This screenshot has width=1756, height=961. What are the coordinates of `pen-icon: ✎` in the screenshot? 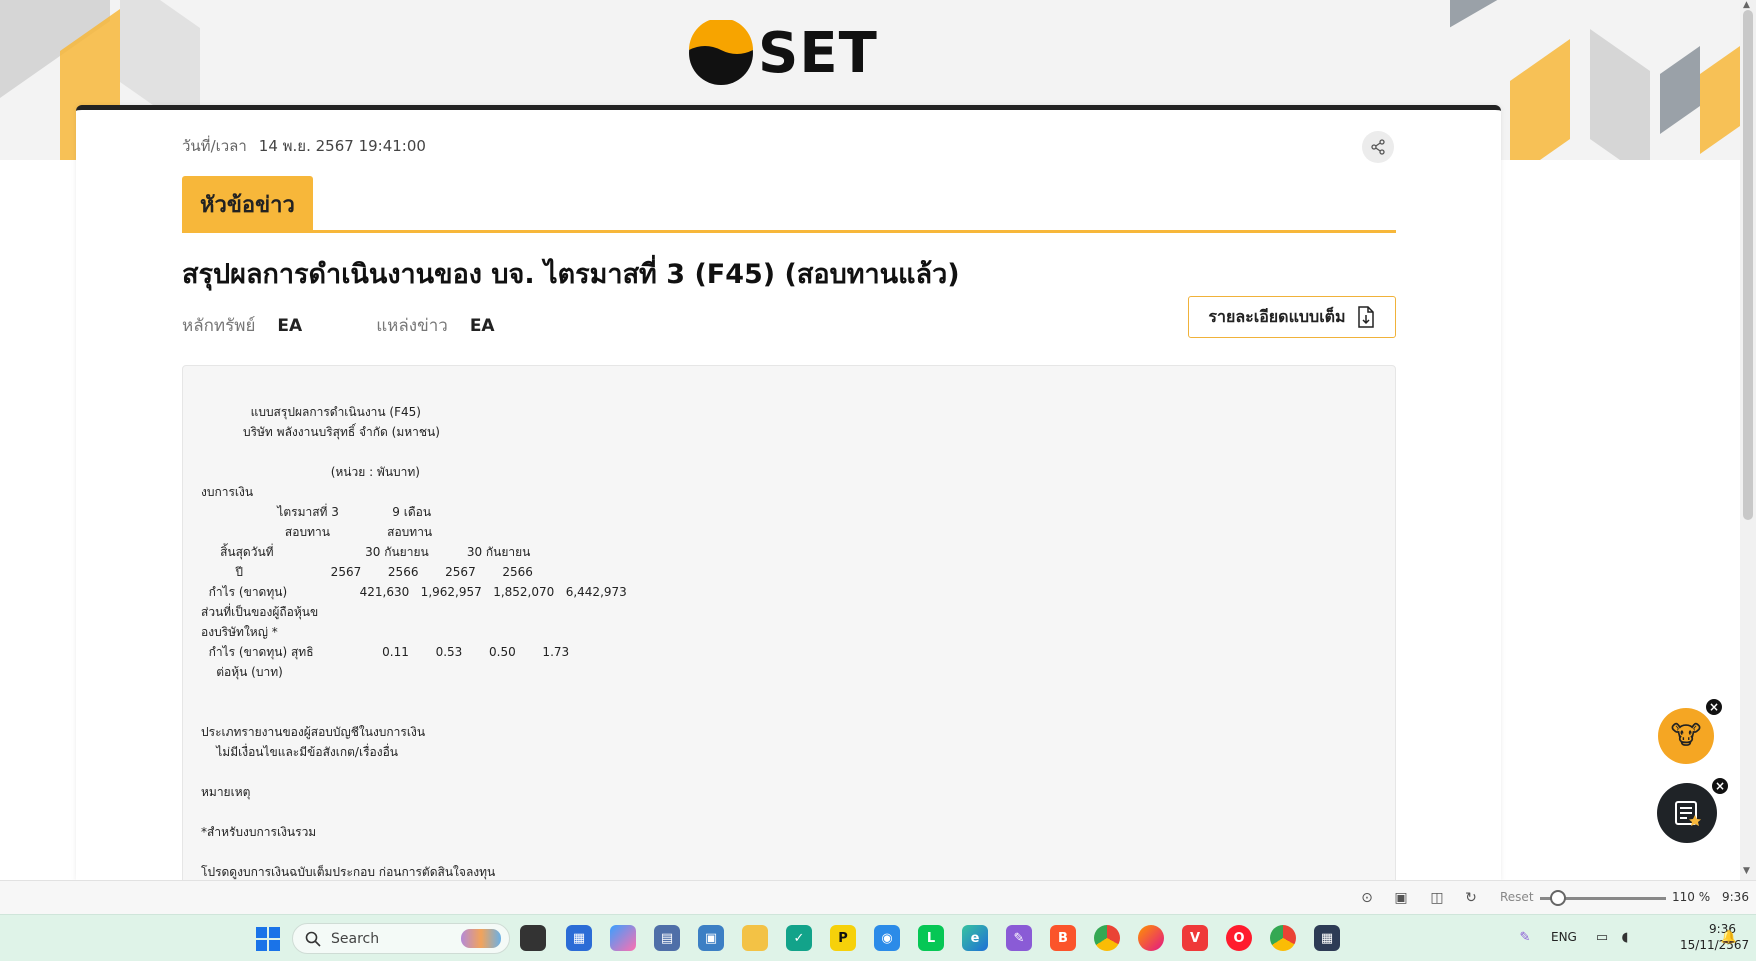 It's located at (1525, 937).